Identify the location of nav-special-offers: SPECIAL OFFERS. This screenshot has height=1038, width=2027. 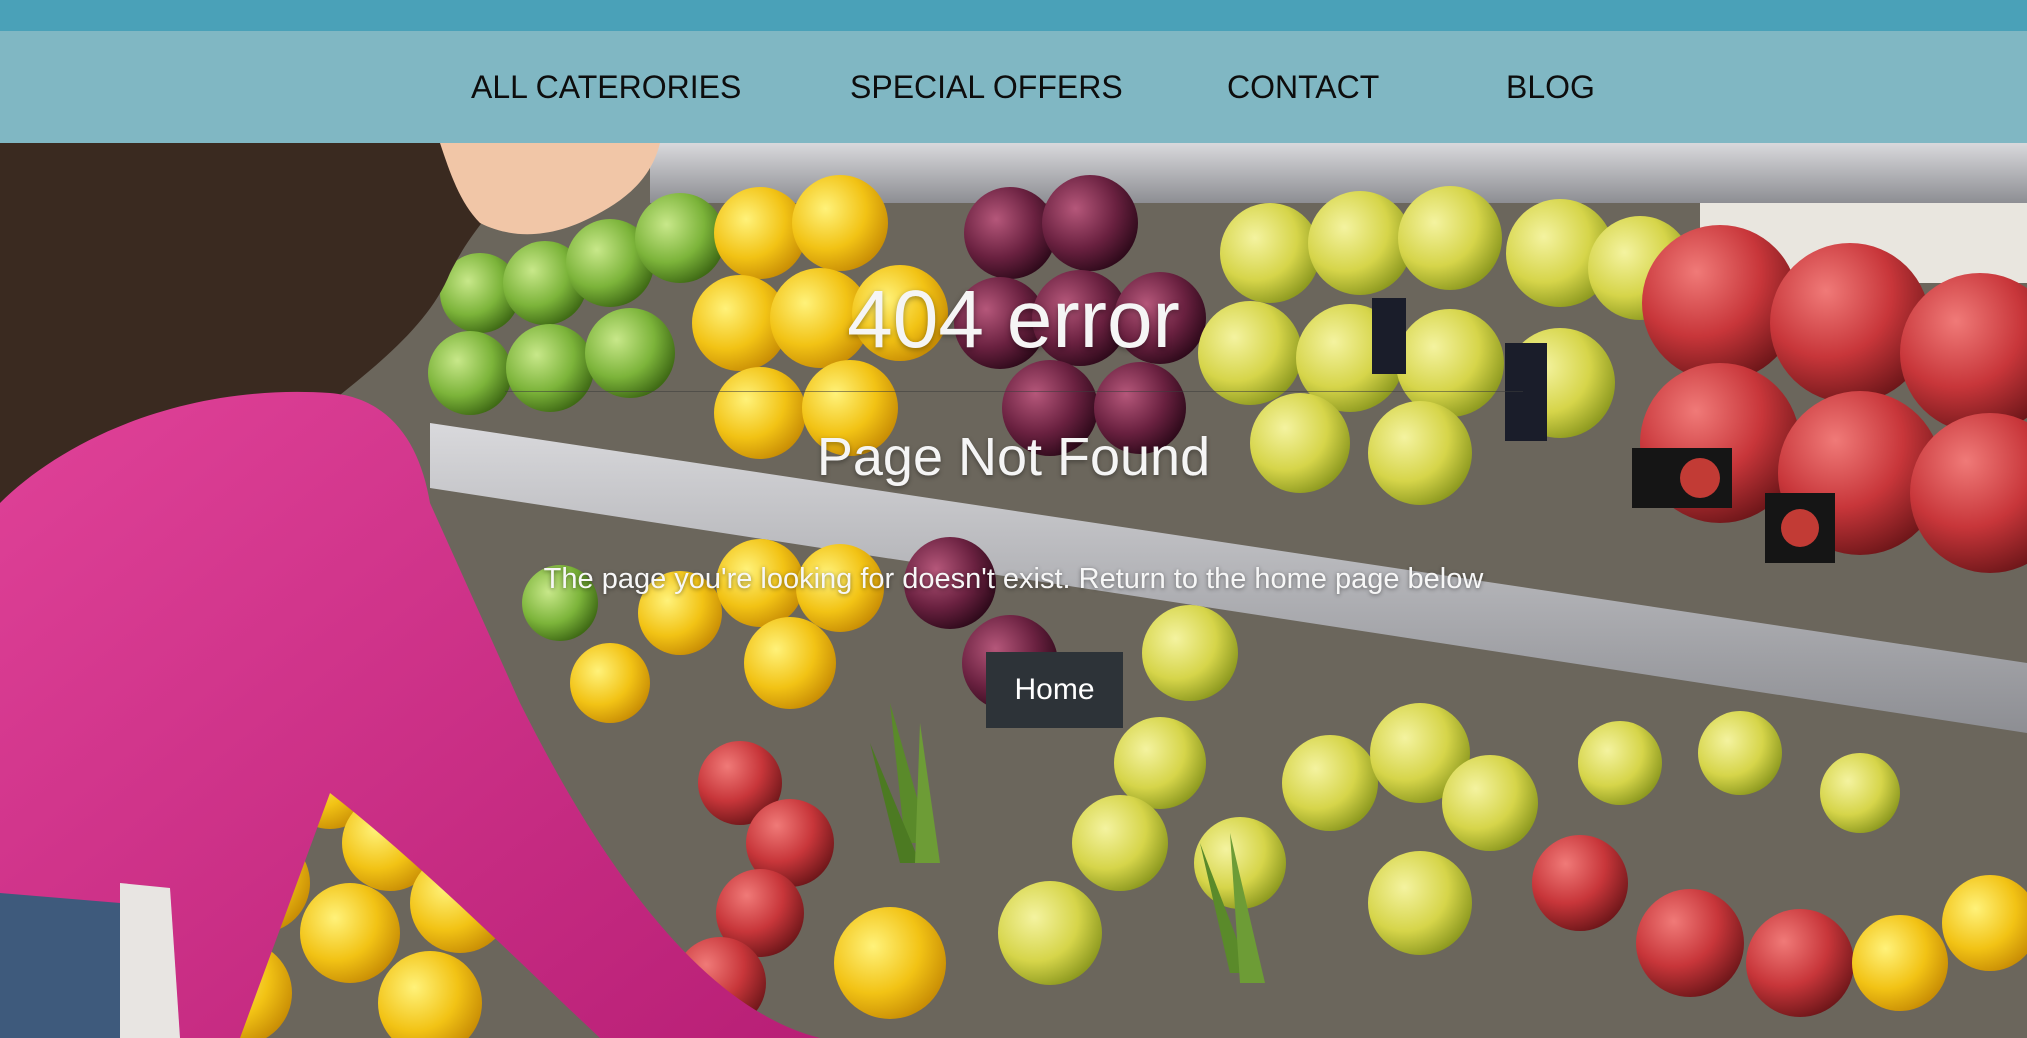
(986, 87).